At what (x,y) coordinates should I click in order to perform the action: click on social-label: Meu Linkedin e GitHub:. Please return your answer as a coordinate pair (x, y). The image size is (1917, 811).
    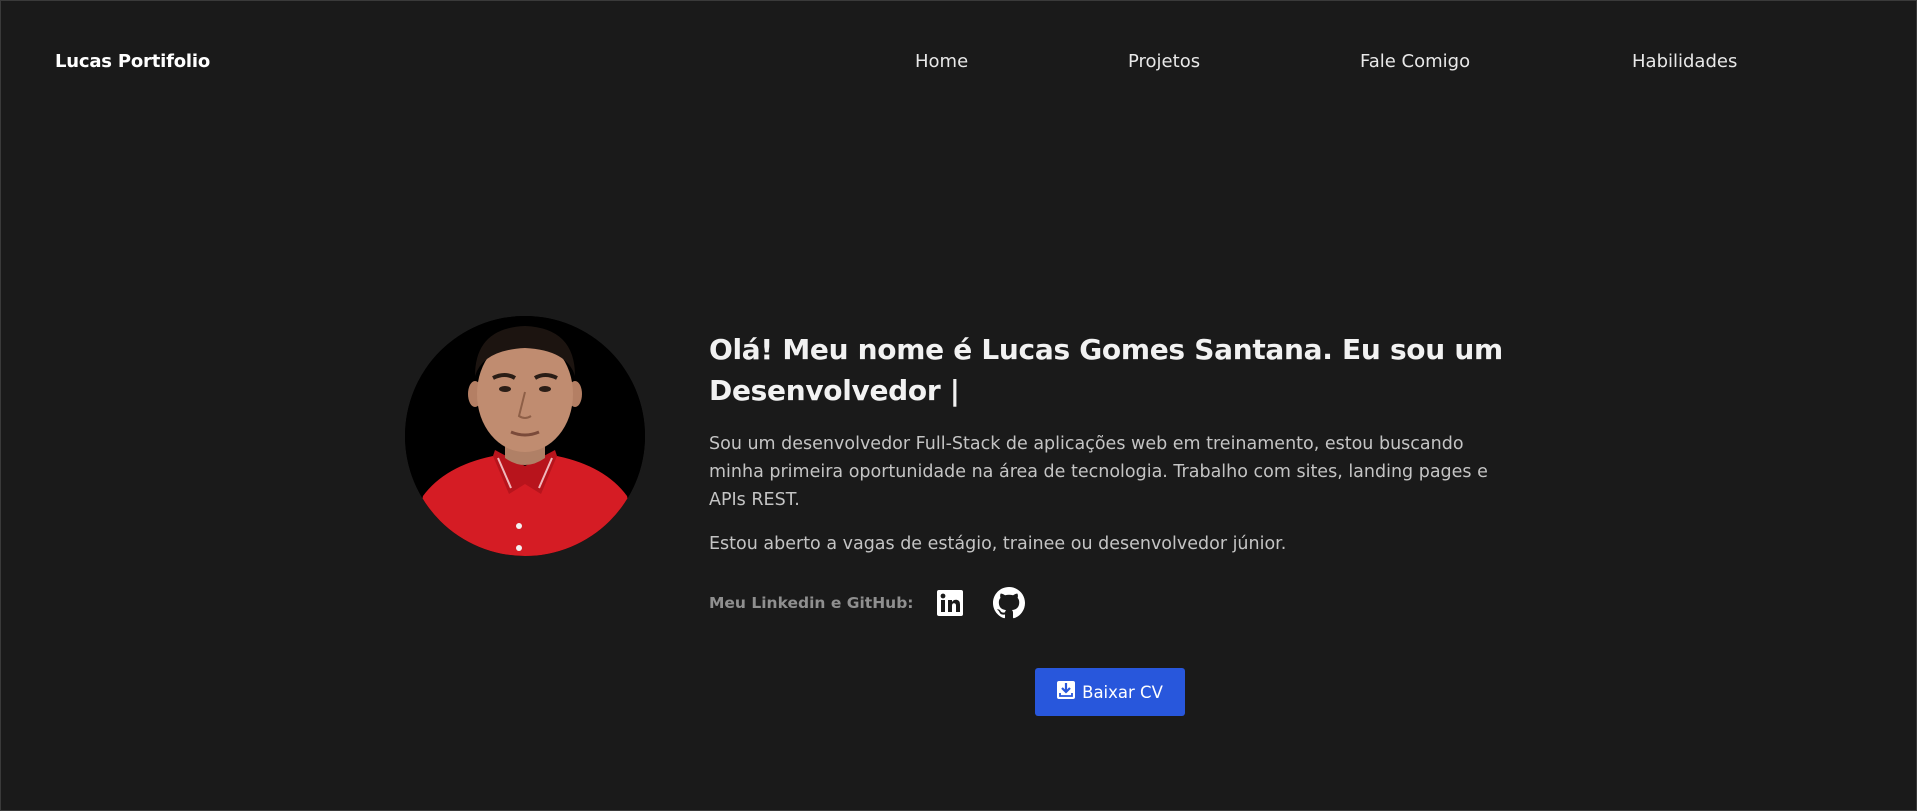
    Looking at the image, I should click on (811, 603).